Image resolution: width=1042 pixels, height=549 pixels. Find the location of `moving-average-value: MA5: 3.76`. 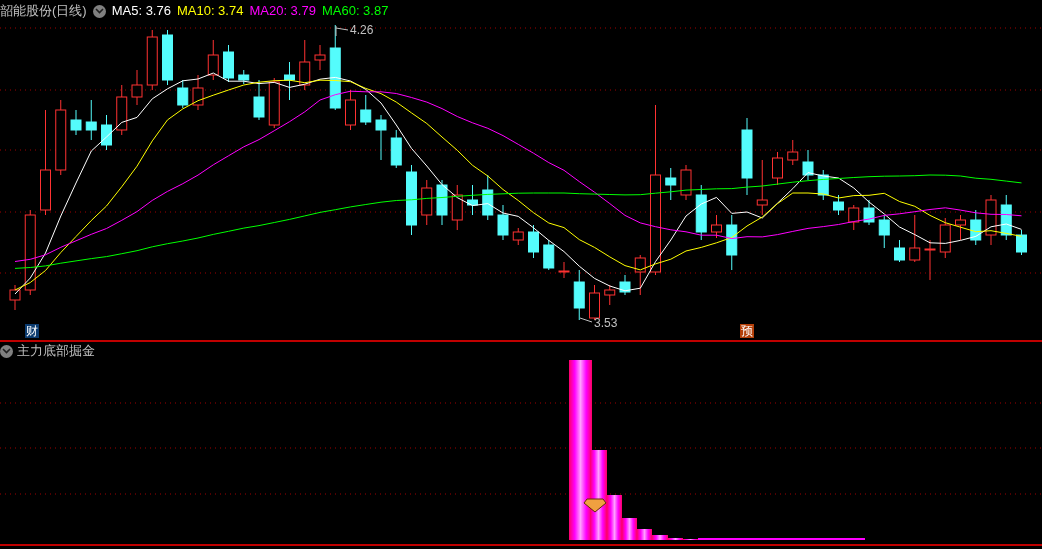

moving-average-value: MA5: 3.76 is located at coordinates (141, 11).